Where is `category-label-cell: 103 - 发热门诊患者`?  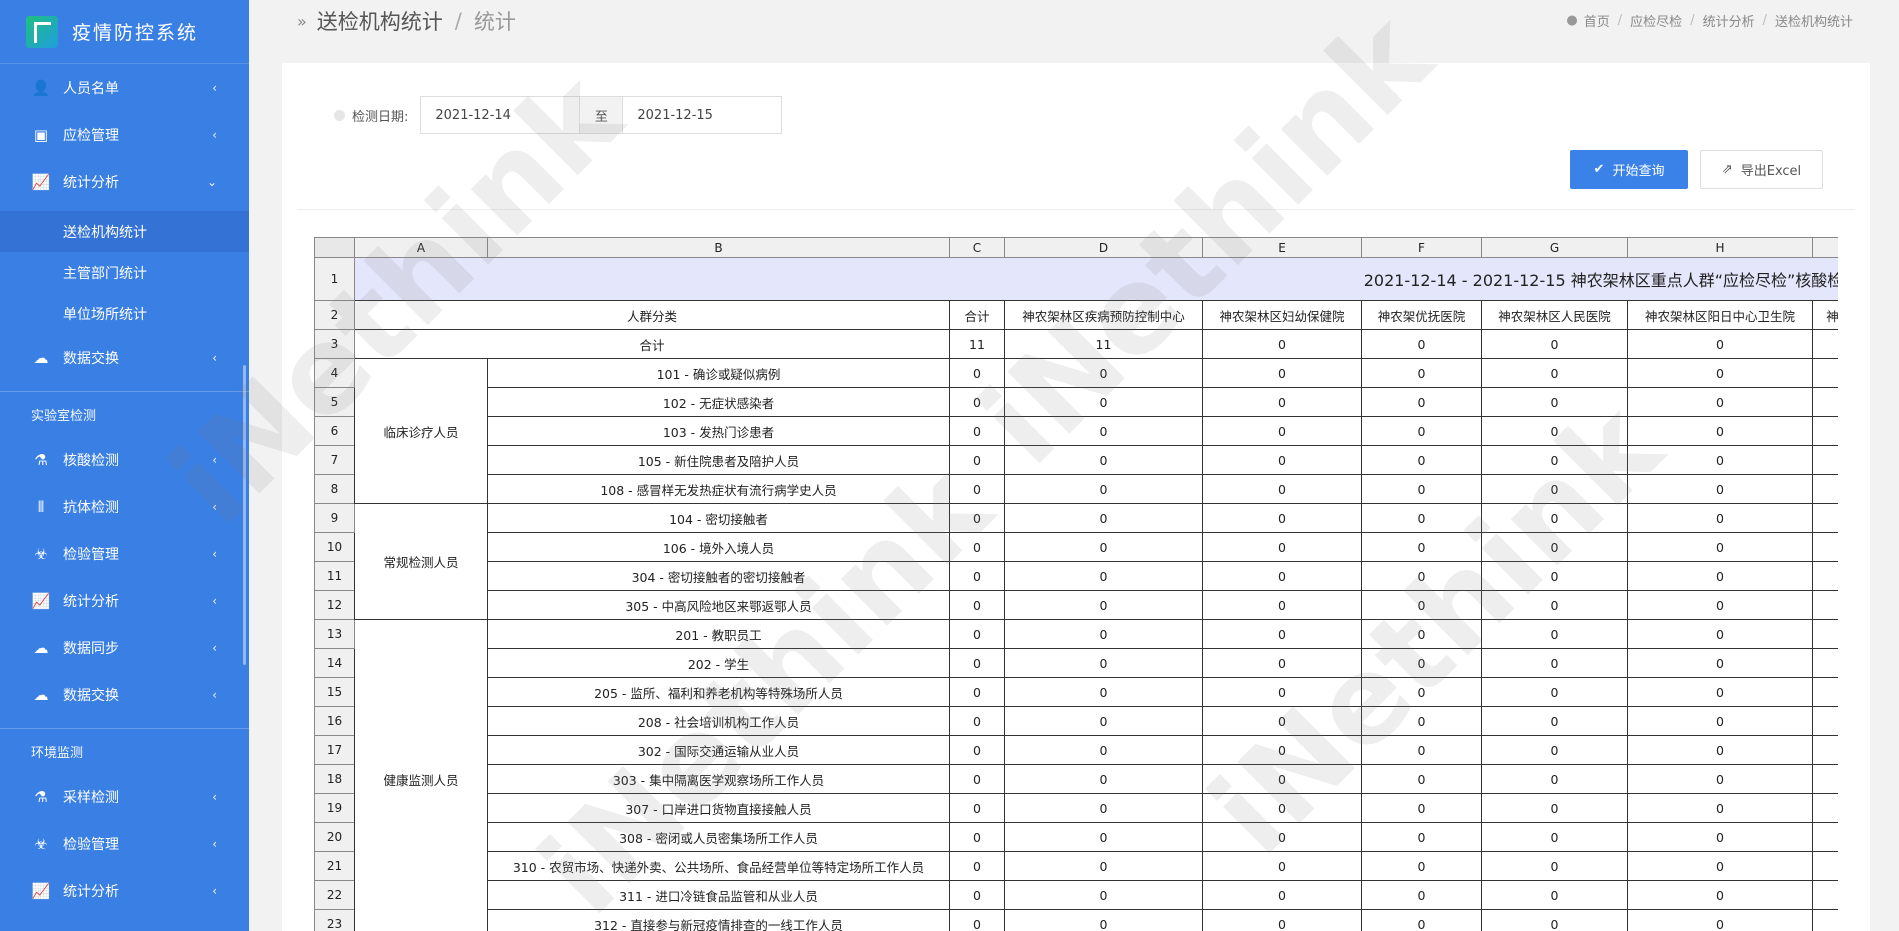 category-label-cell: 103 - 发热门诊患者 is located at coordinates (718, 431).